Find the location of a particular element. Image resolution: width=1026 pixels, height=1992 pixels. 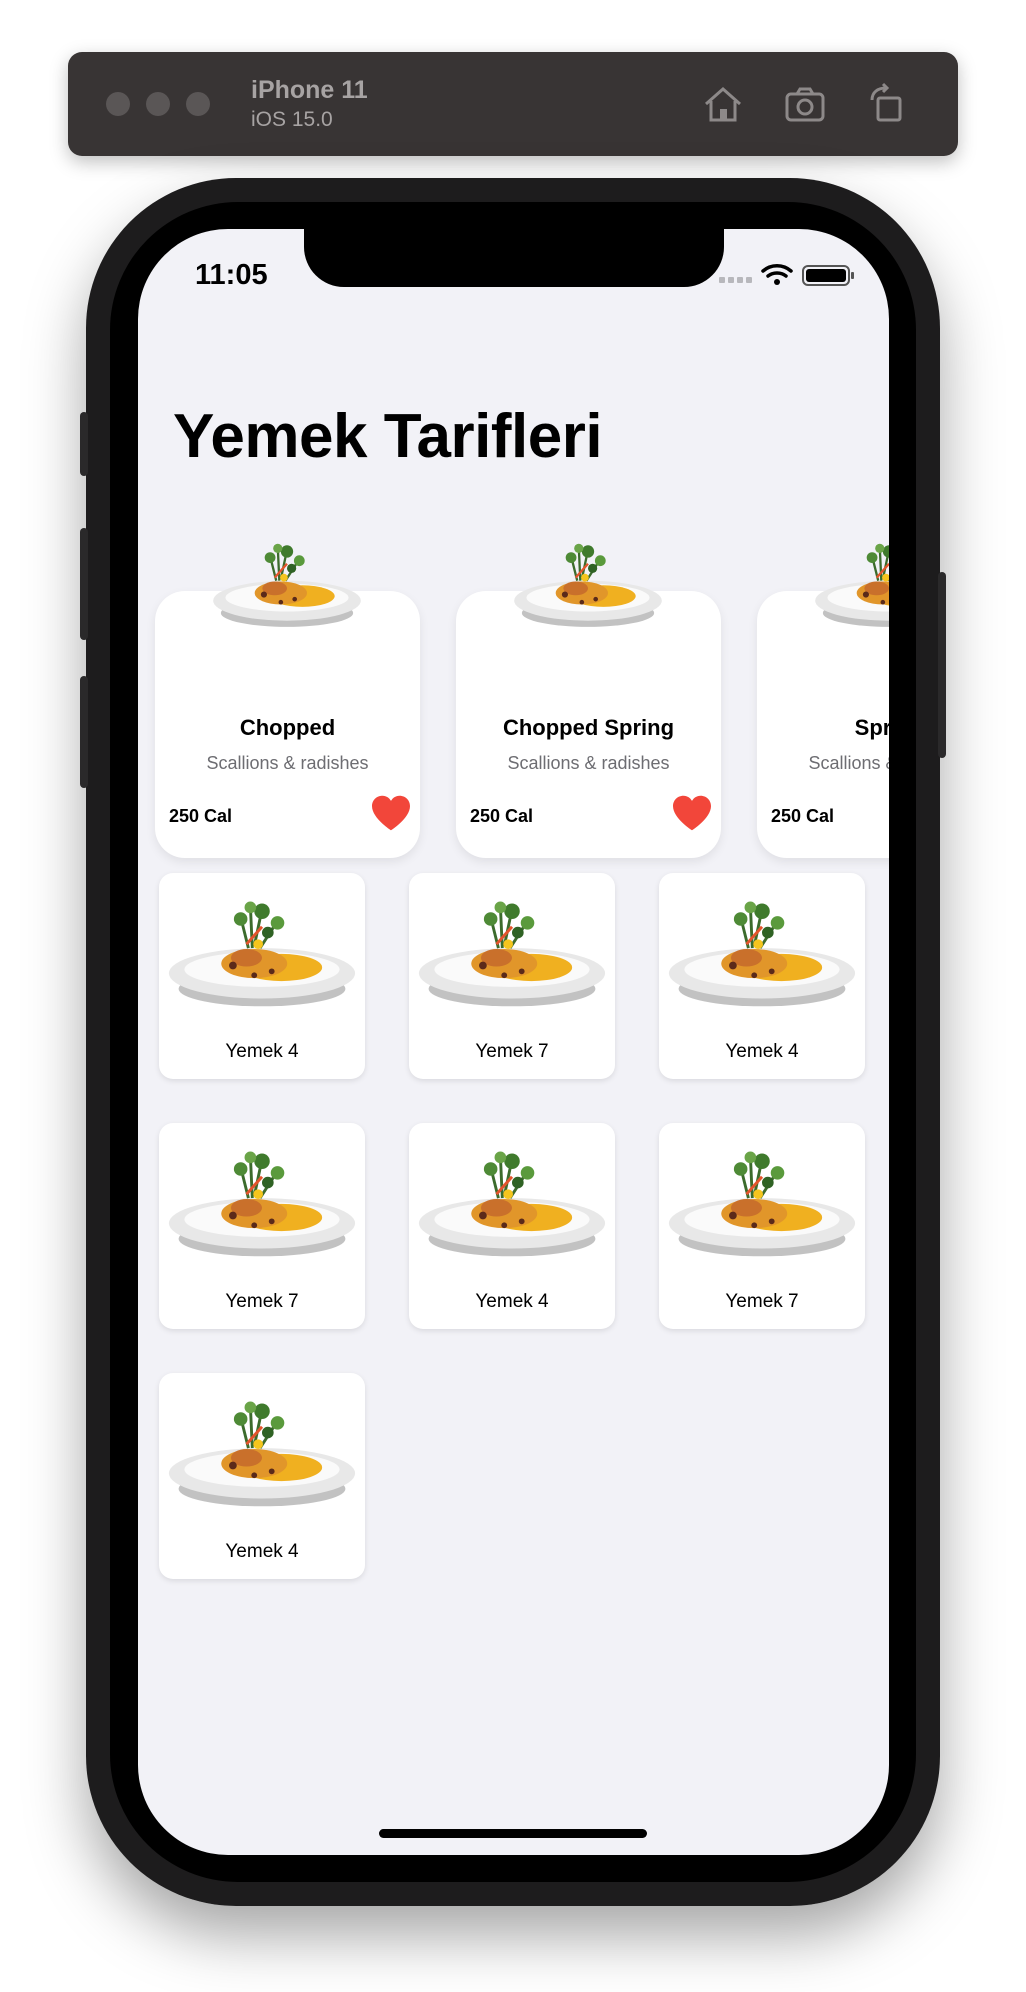

close-window-button is located at coordinates (118, 104).